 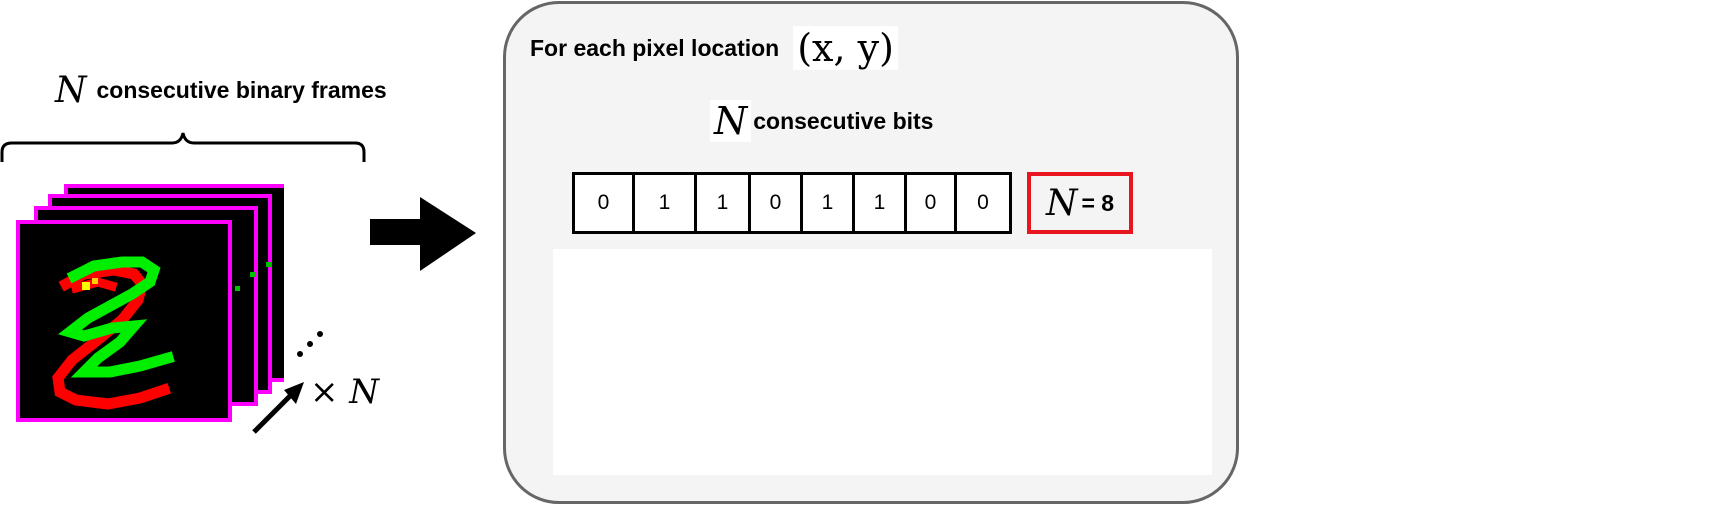 I want to click on frames-label: consecutive binary frames, so click(x=241, y=89).